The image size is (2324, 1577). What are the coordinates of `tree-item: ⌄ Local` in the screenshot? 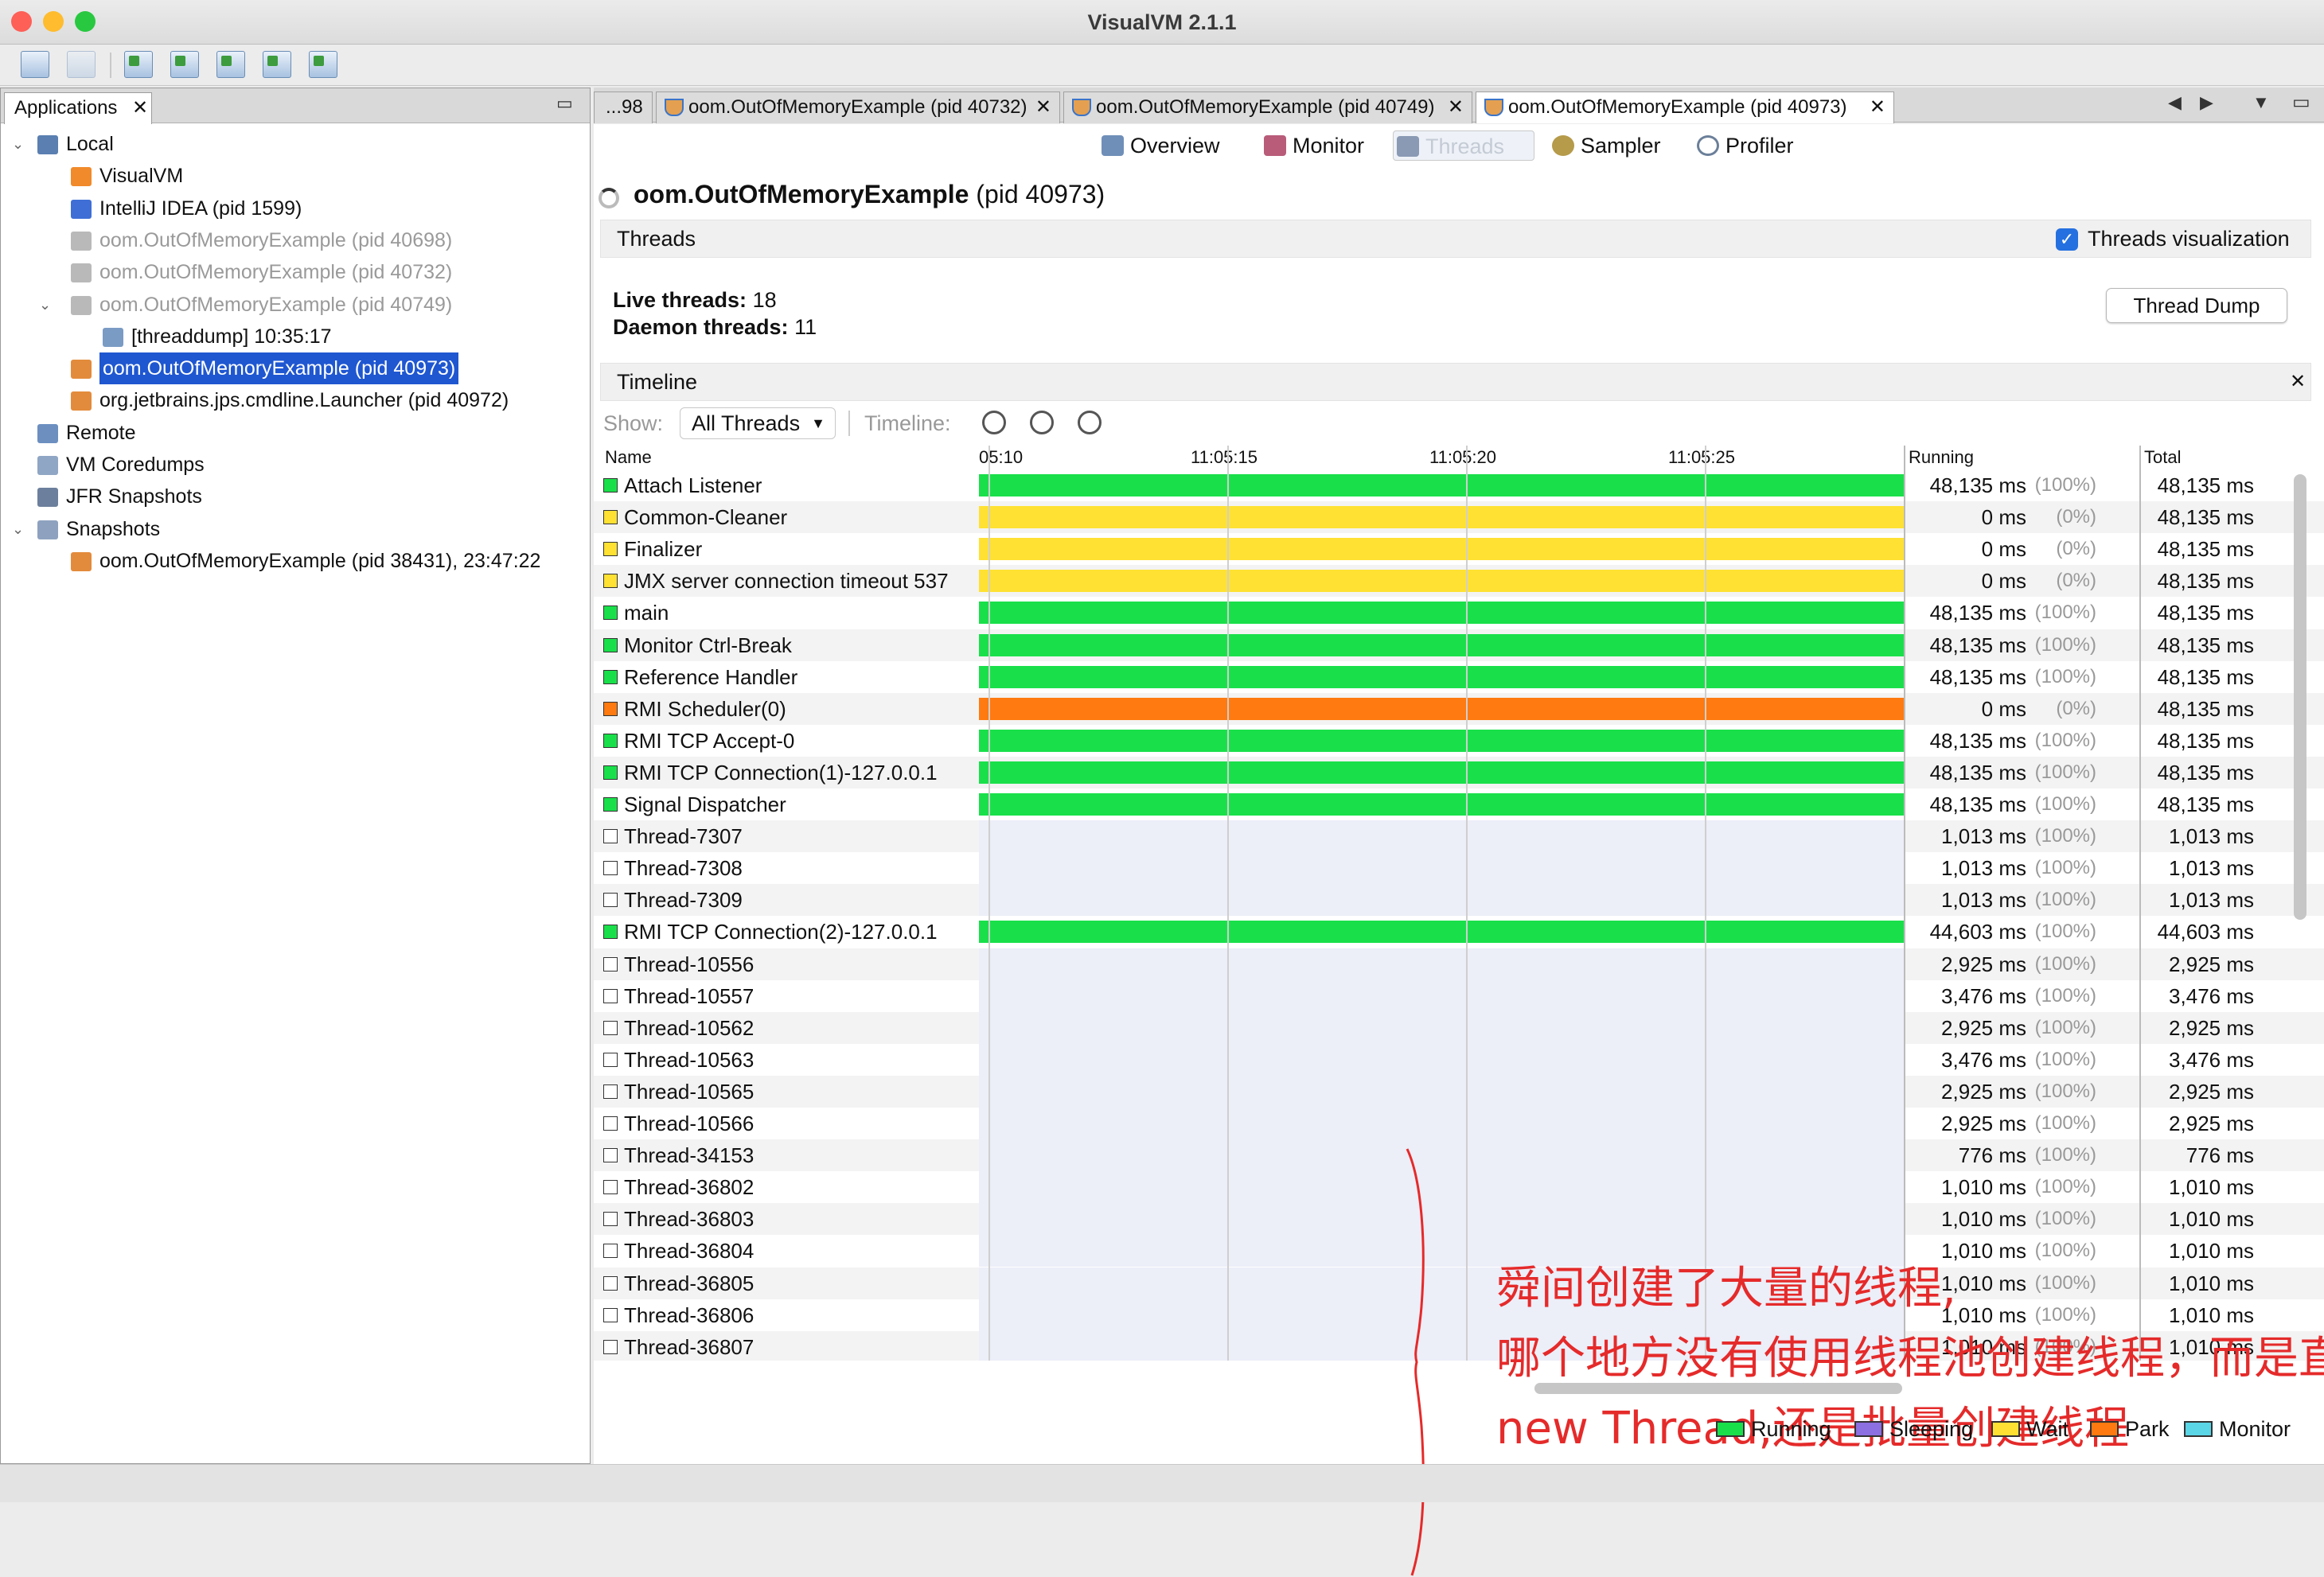 It's located at (295, 144).